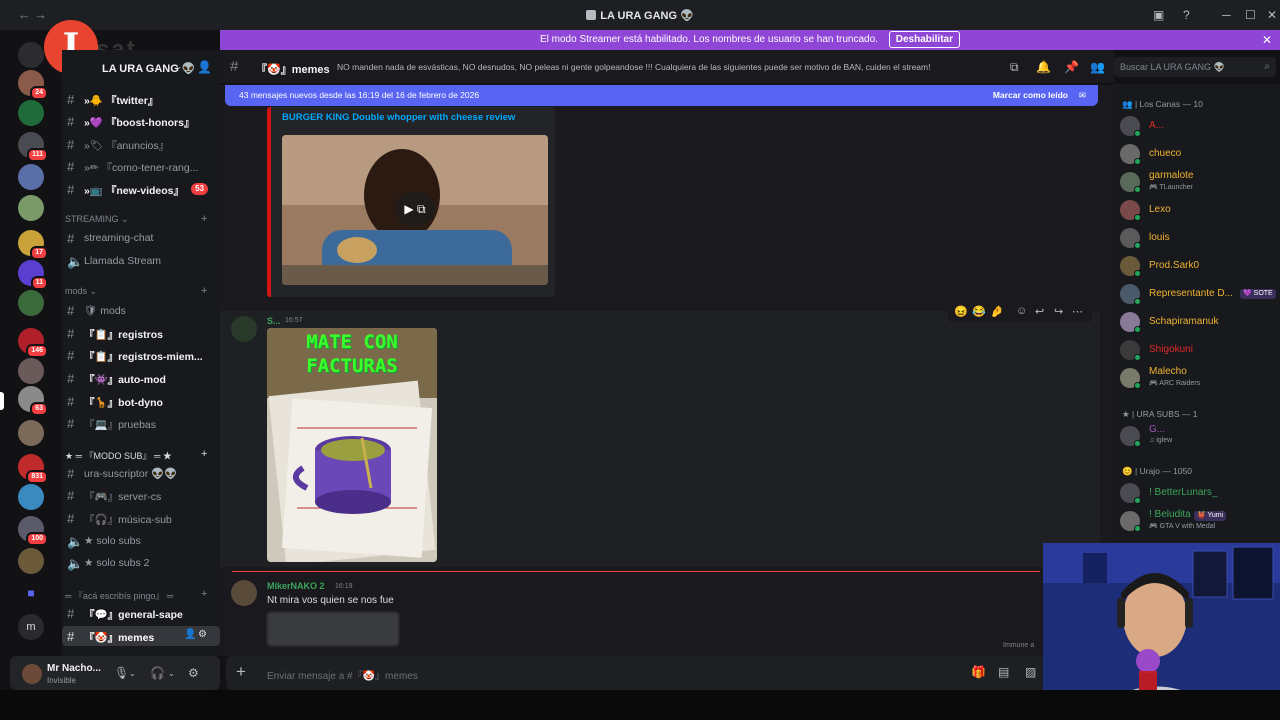 The width and height of the screenshot is (1280, 720). I want to click on mate-con-facturas-image: MATE CON FACTURAS, so click(352, 445).